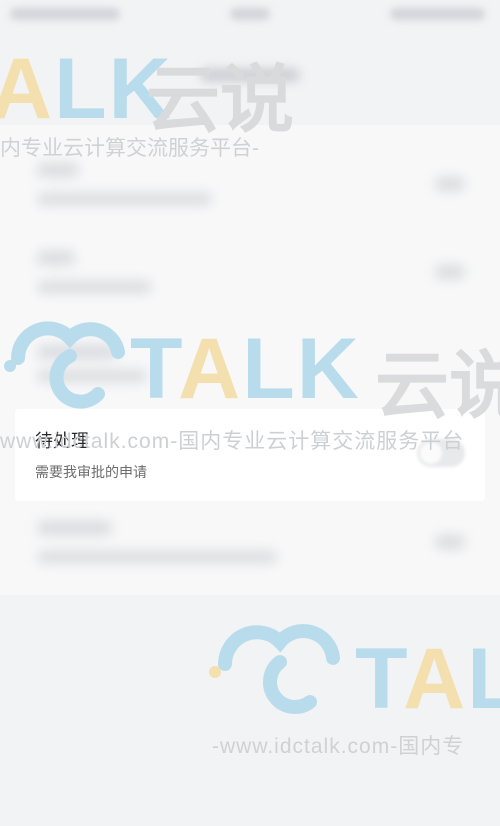 The width and height of the screenshot is (500, 826). I want to click on pending-subtitle: 需要我审批的申请, so click(91, 473).